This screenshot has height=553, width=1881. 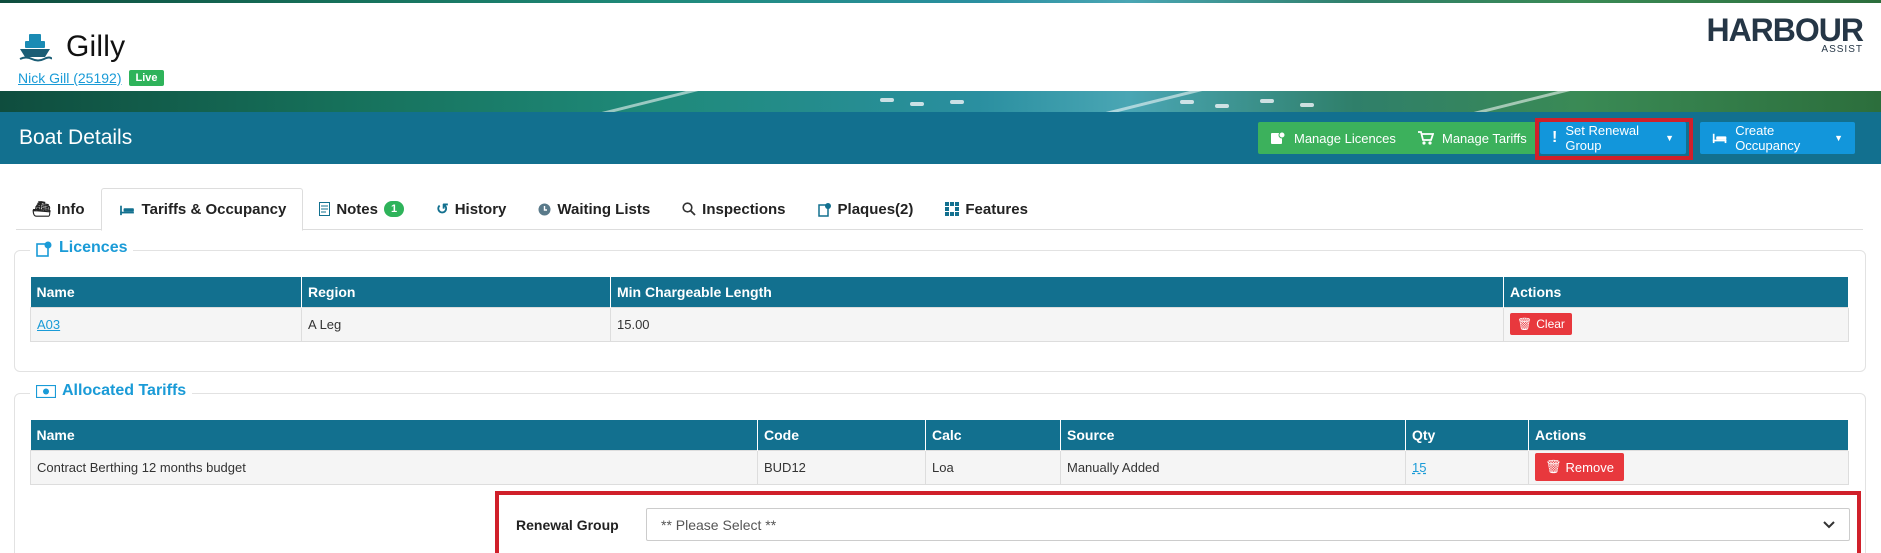 I want to click on column-header: Min Chargeable Length, so click(x=1057, y=292).